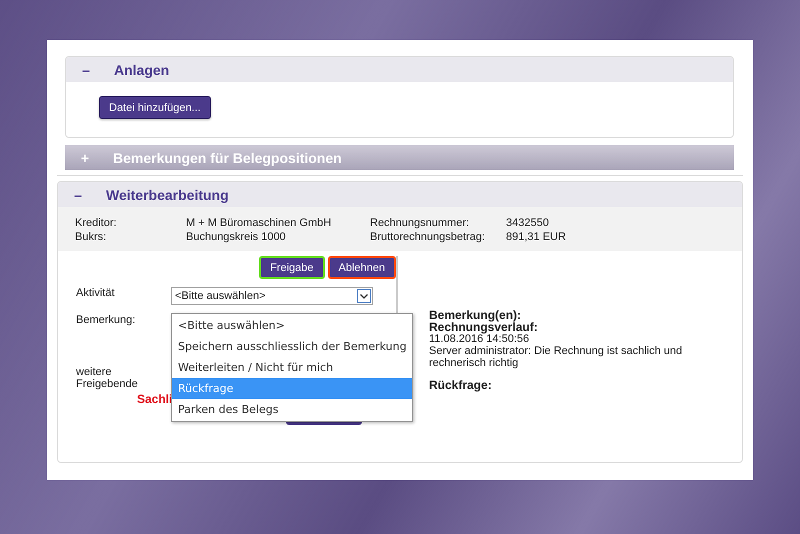  Describe the element at coordinates (292, 409) in the screenshot. I see `dropdown-option: Parken des Belegs` at that location.